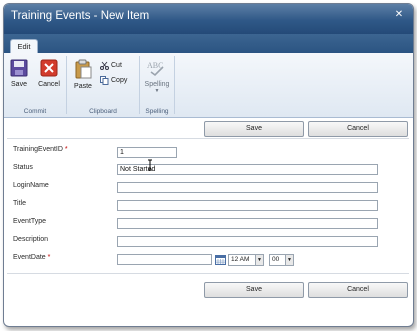 The width and height of the screenshot is (417, 331). Describe the element at coordinates (116, 65) in the screenshot. I see `cut-label: Cut` at that location.